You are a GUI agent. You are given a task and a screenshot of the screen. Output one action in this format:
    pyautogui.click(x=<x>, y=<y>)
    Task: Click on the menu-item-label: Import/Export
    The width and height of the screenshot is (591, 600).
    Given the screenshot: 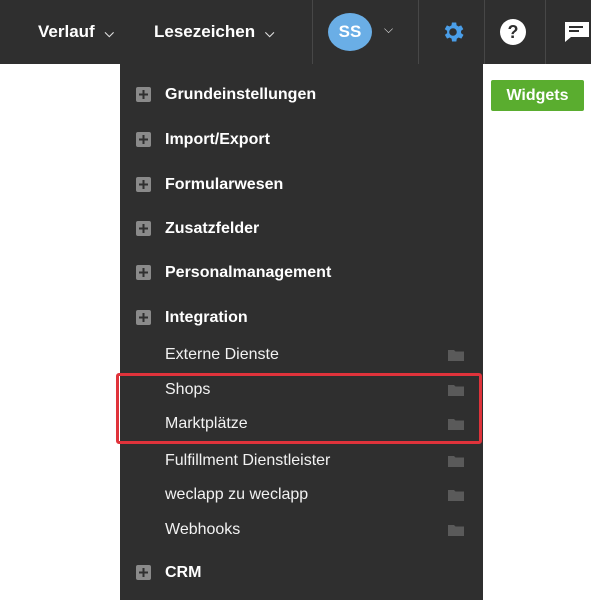 What is the action you would take?
    pyautogui.click(x=217, y=139)
    